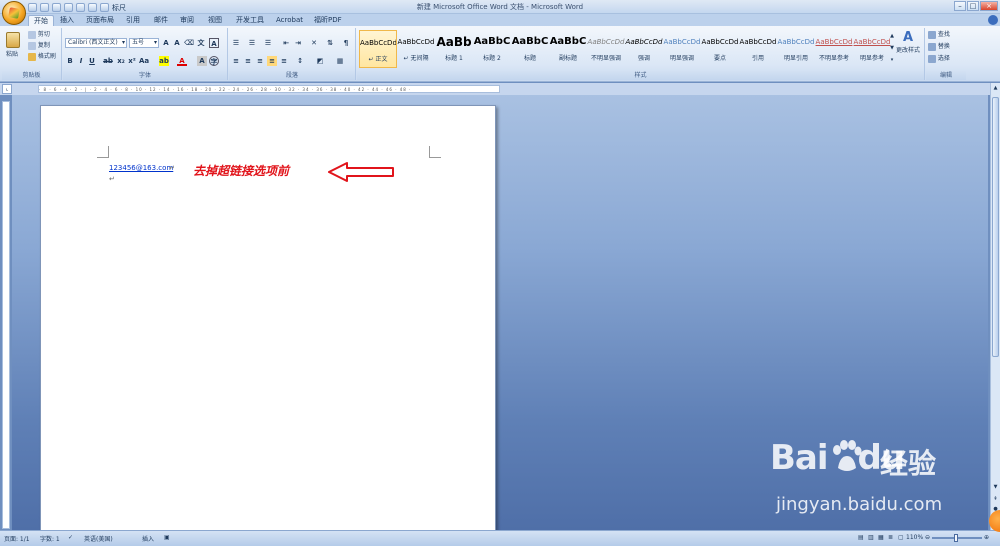 Image resolution: width=1000 pixels, height=546 pixels. I want to click on justify-icon: ≡, so click(272, 61).